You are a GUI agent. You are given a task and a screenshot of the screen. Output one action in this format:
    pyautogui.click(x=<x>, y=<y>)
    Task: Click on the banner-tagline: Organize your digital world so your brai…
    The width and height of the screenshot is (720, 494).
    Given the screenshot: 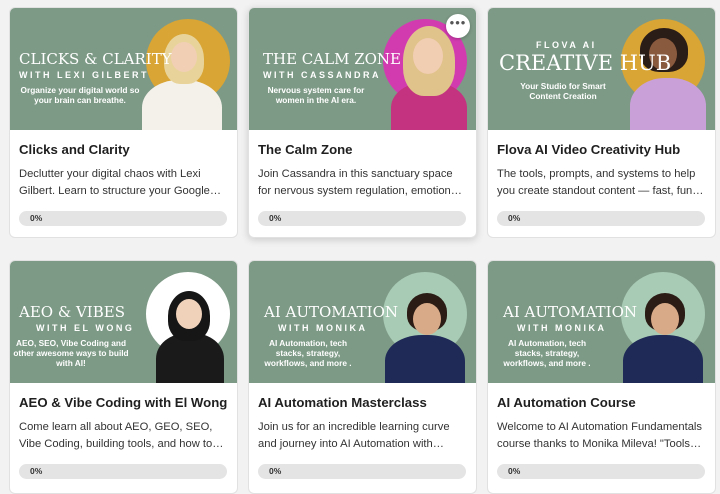 What is the action you would take?
    pyautogui.click(x=80, y=95)
    